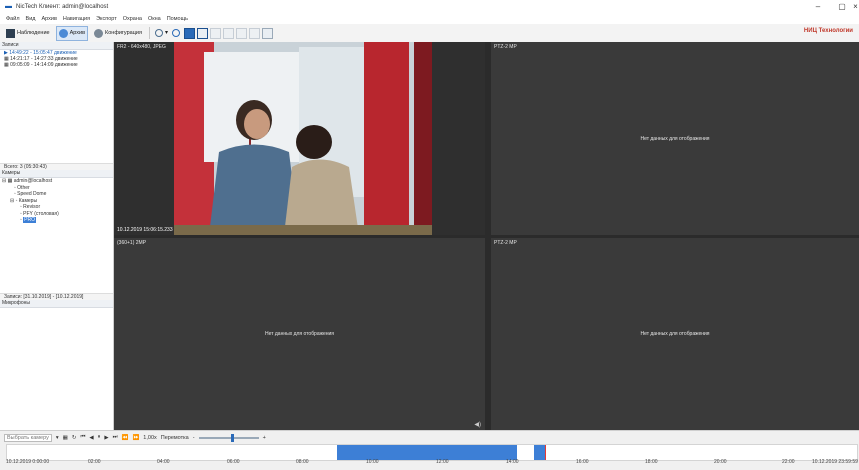 The image size is (859, 470). What do you see at coordinates (427, 452) in the screenshot?
I see `timeline-record-segment` at bounding box center [427, 452].